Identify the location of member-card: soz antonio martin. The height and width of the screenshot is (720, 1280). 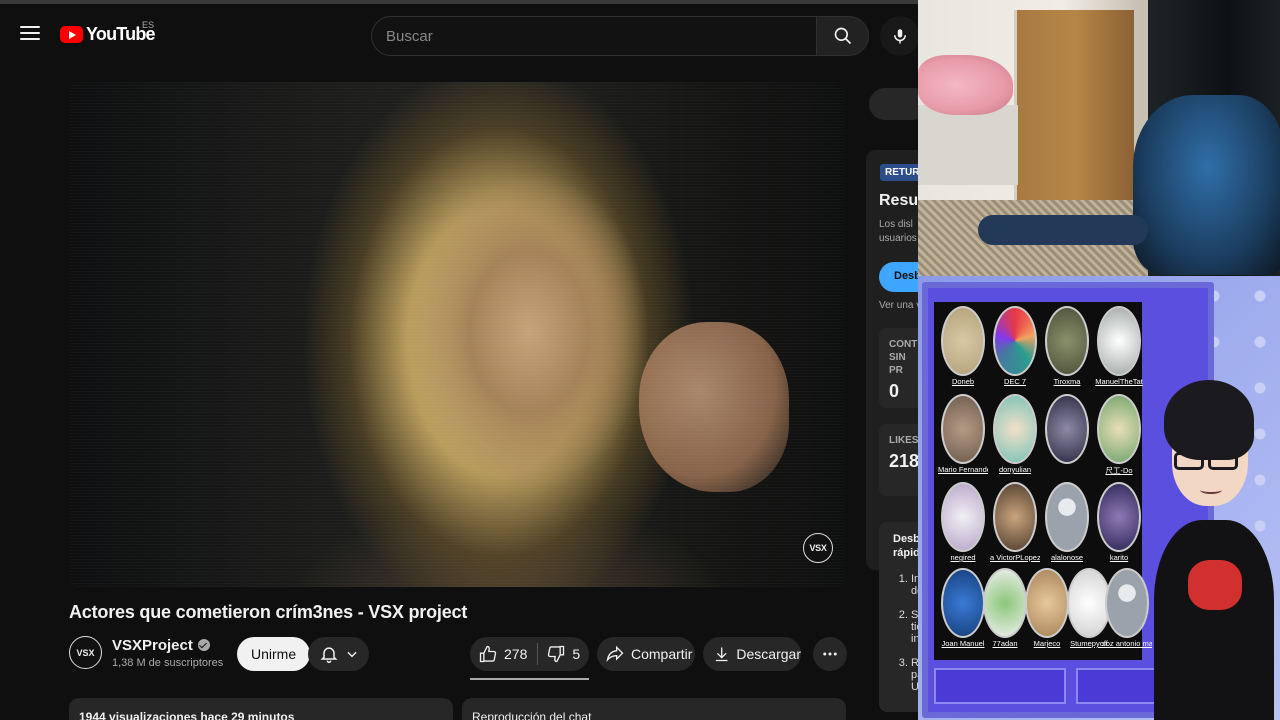
(1127, 608).